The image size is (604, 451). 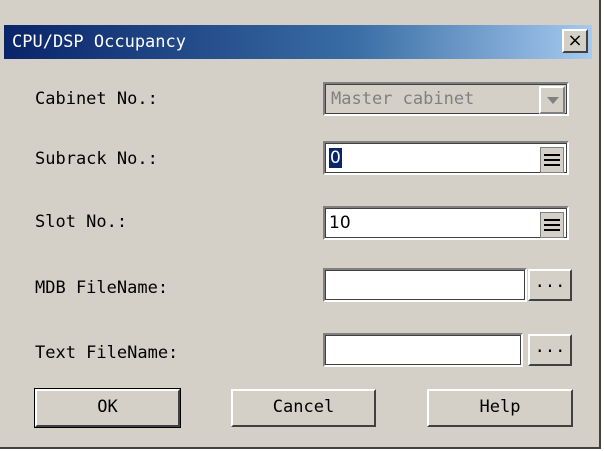 What do you see at coordinates (335, 158) in the screenshot?
I see `subrack-value: 0` at bounding box center [335, 158].